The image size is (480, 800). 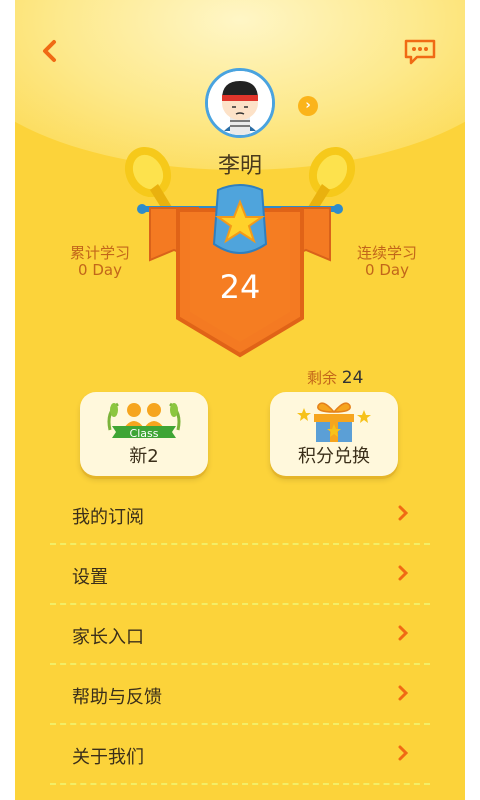 I want to click on message-icon, so click(x=420, y=52).